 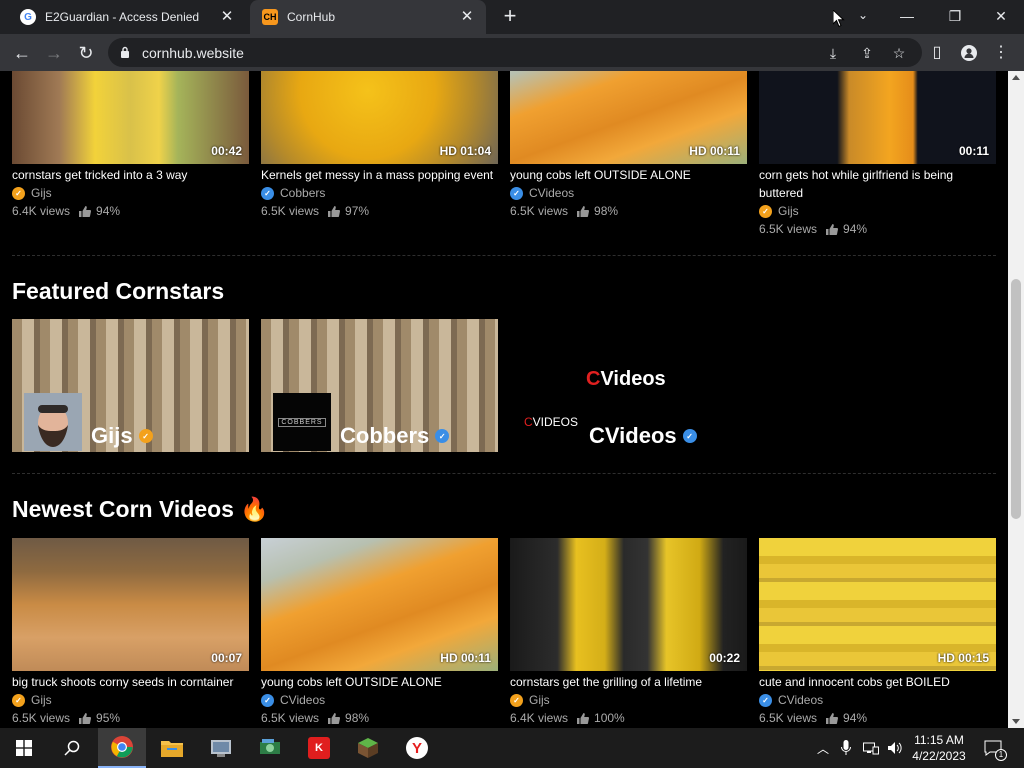 What do you see at coordinates (846, 748) in the screenshot?
I see `microphone-icon` at bounding box center [846, 748].